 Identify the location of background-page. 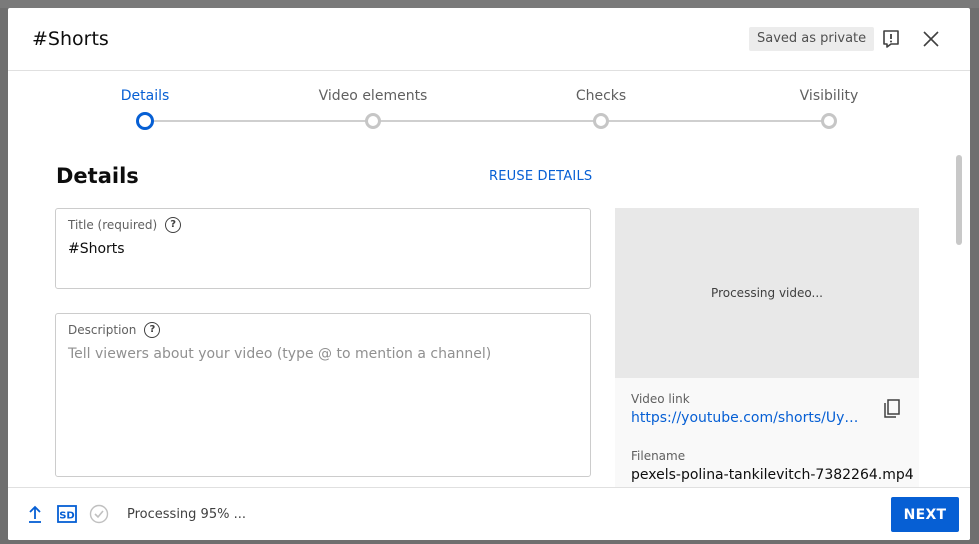
(489, 4).